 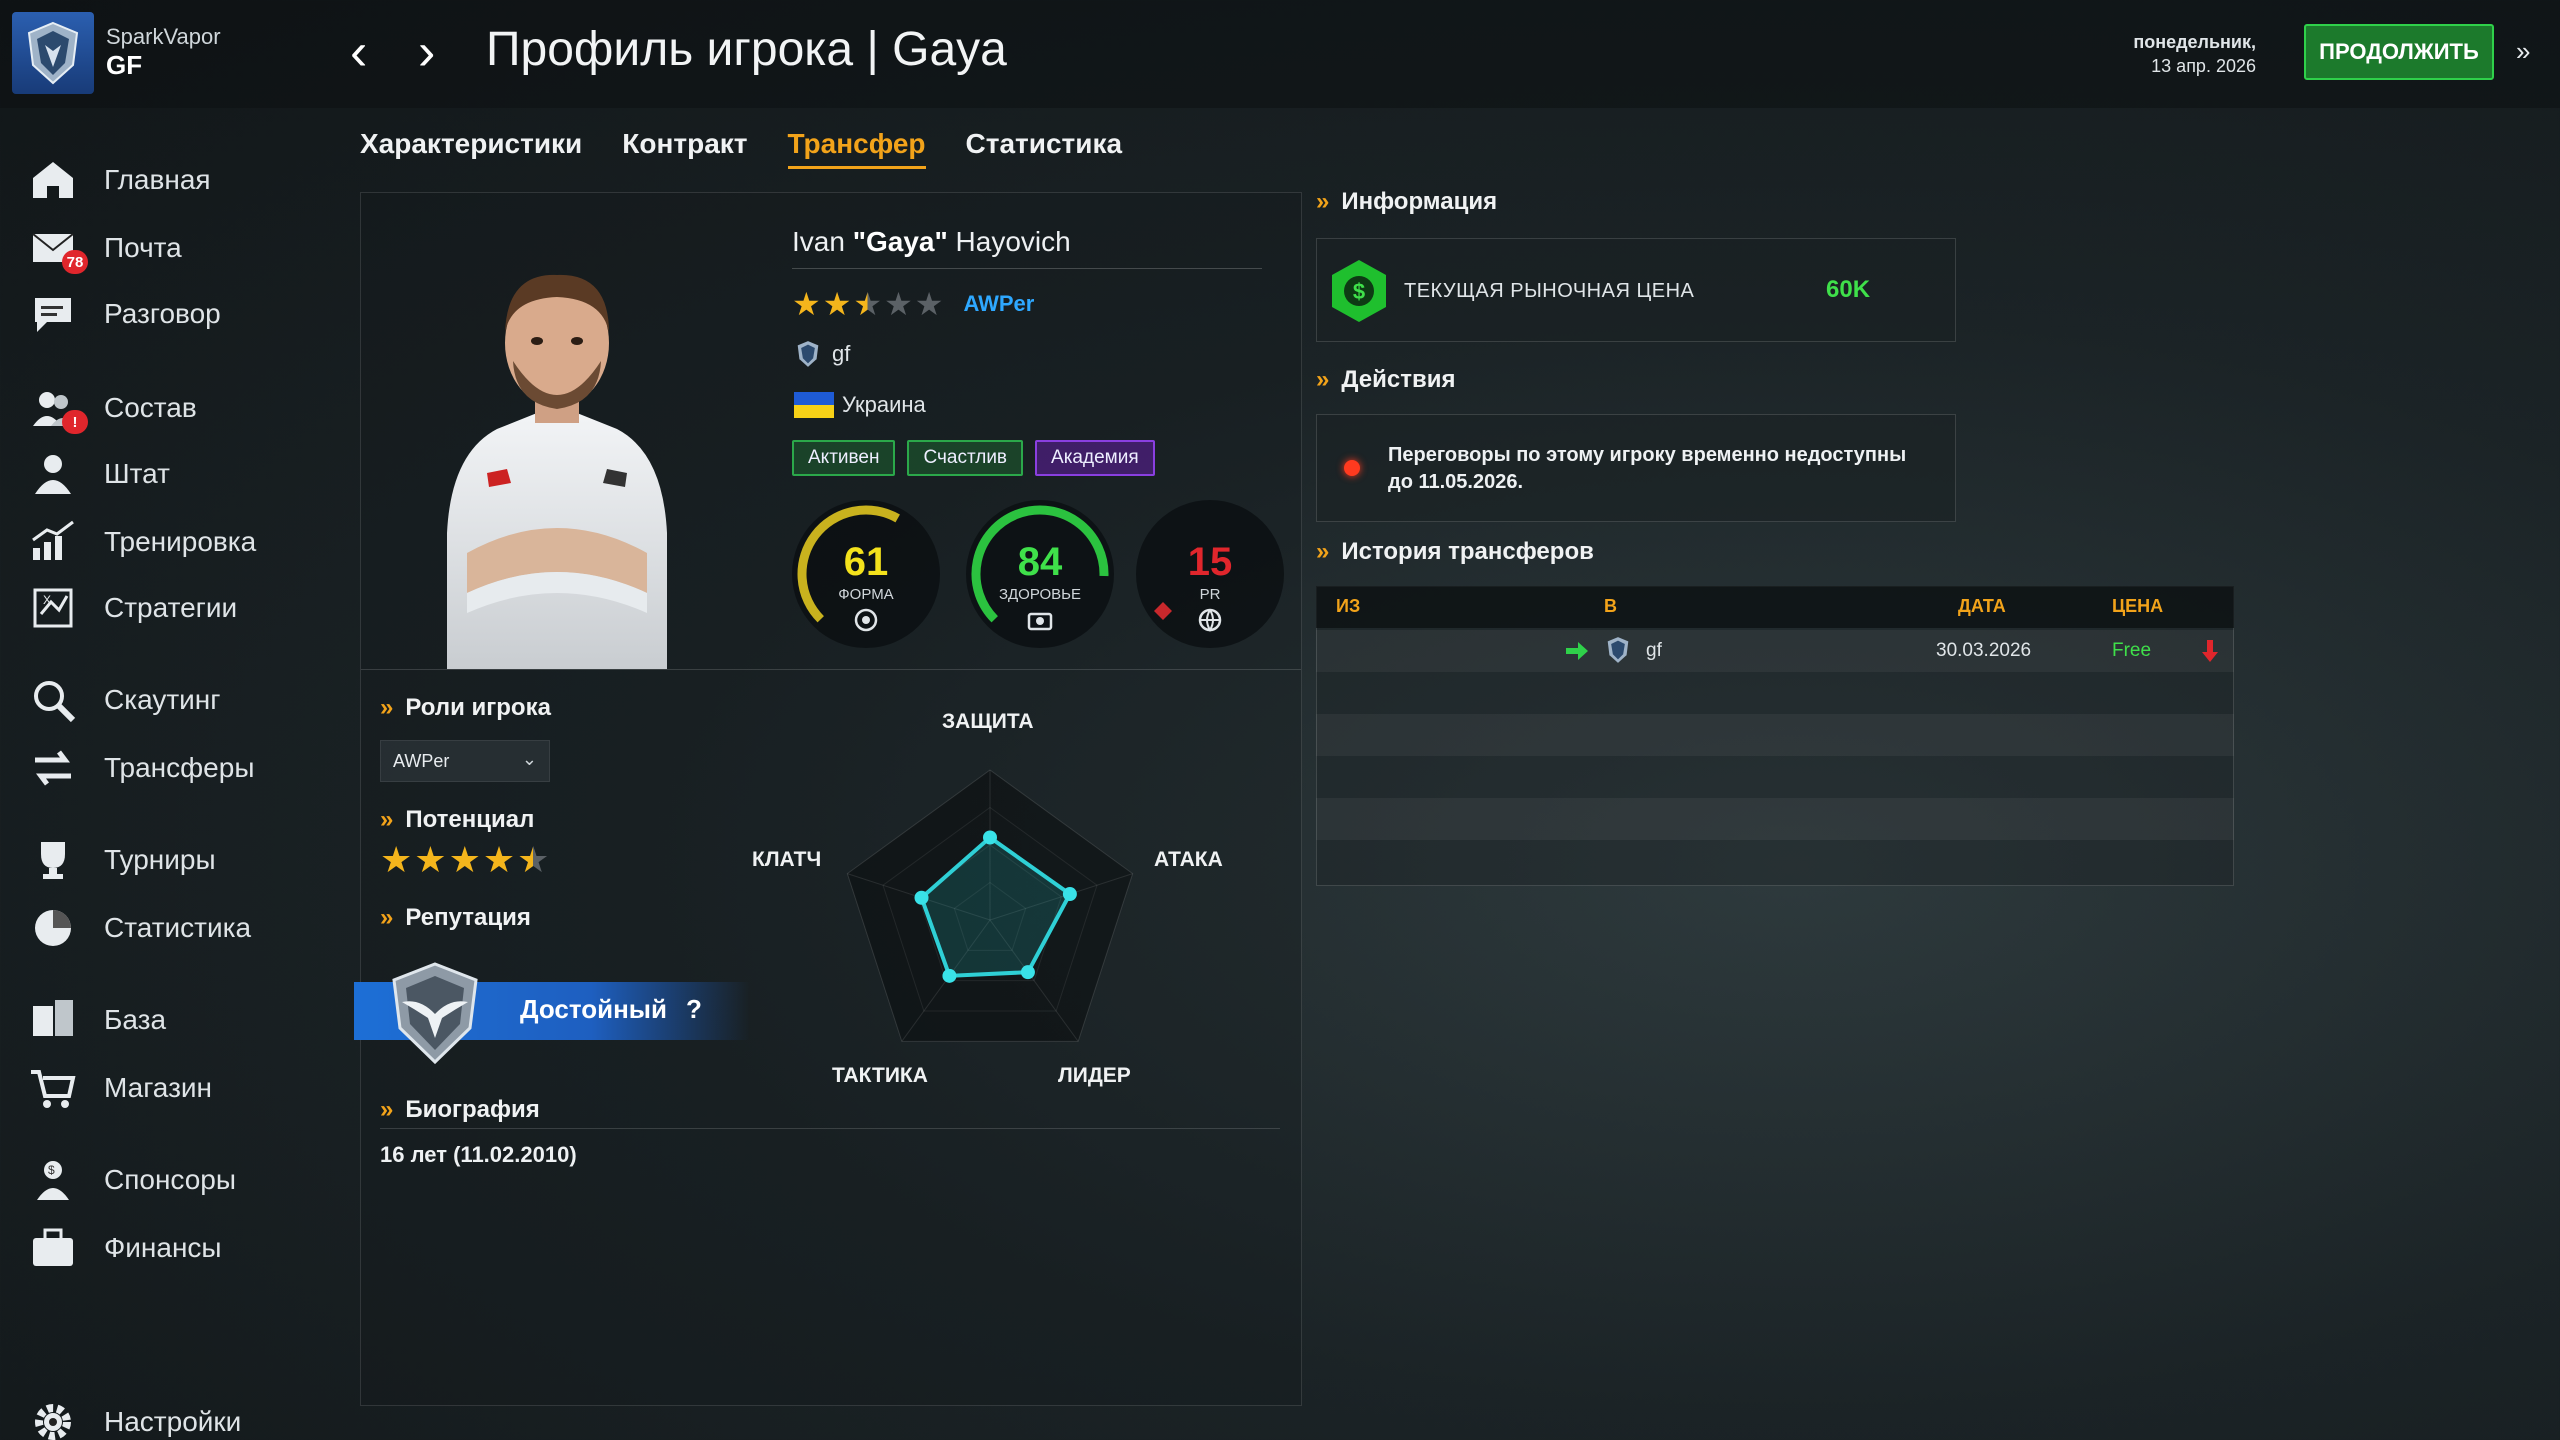 What do you see at coordinates (160, 859) in the screenshot?
I see `sidebar-item-label: Турниры` at bounding box center [160, 859].